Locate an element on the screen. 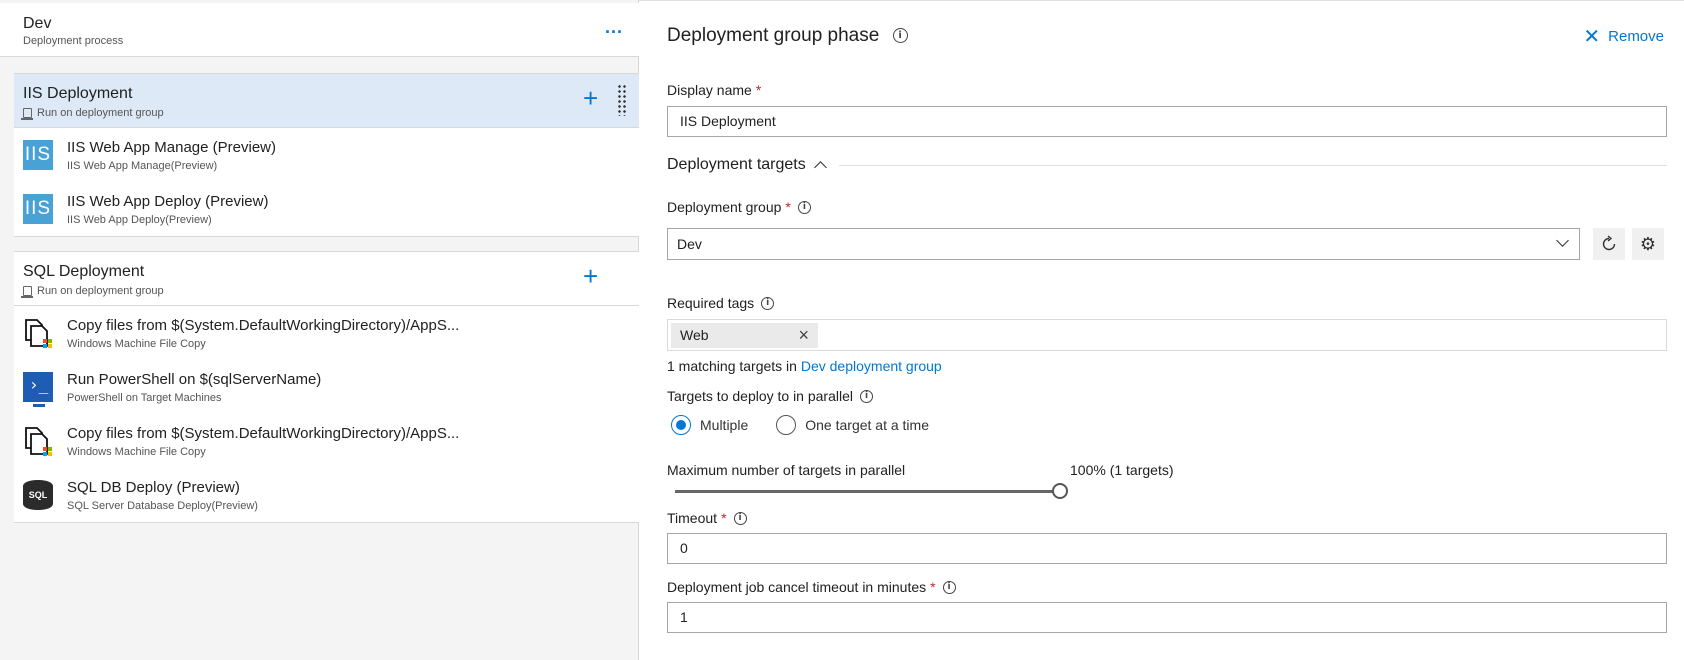  display-name-label-text: Display name is located at coordinates (709, 90).